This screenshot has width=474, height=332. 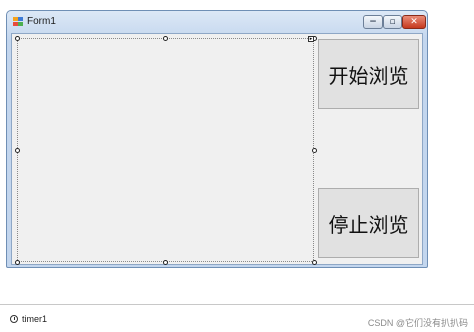 What do you see at coordinates (165, 38) in the screenshot?
I see `resize-handle-top-middle` at bounding box center [165, 38].